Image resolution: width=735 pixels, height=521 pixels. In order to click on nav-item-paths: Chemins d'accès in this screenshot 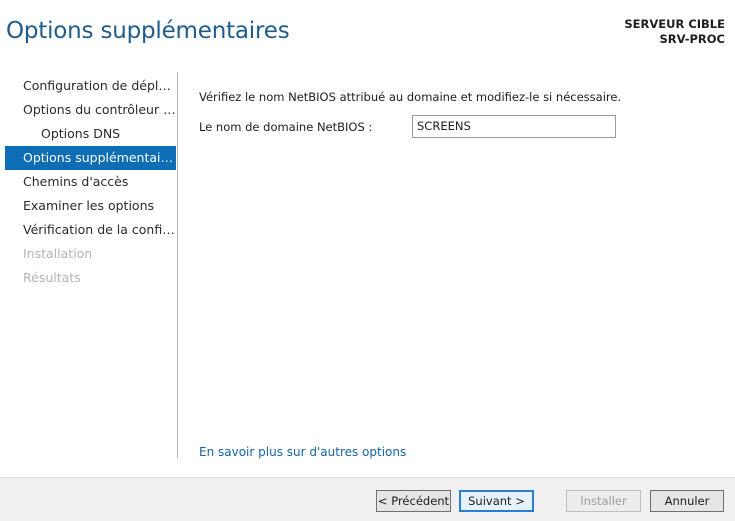, I will do `click(90, 182)`.